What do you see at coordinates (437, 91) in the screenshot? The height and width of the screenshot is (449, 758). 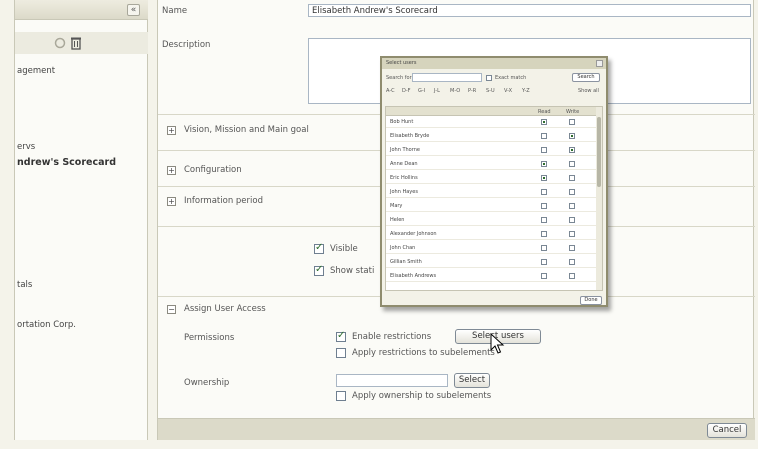 I see `letter-filter-j-l: J-L` at bounding box center [437, 91].